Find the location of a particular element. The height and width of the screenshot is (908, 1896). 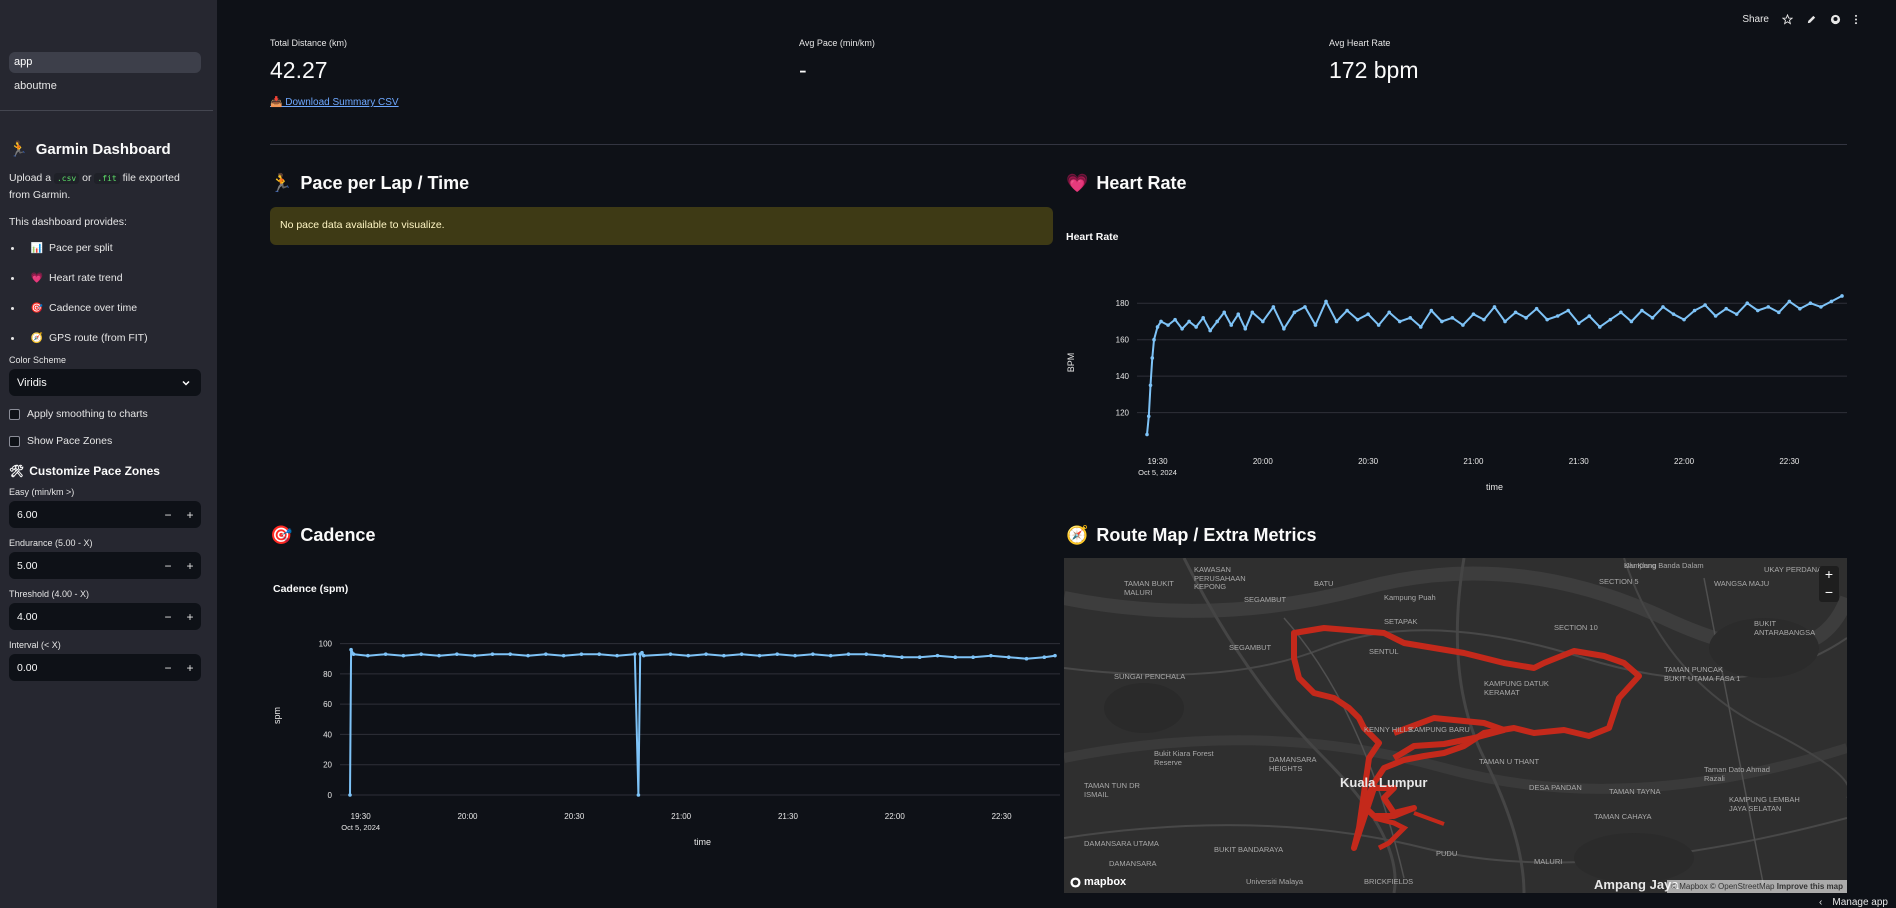

threshold-label: Threshold (4.00 - X) is located at coordinates (49, 594).